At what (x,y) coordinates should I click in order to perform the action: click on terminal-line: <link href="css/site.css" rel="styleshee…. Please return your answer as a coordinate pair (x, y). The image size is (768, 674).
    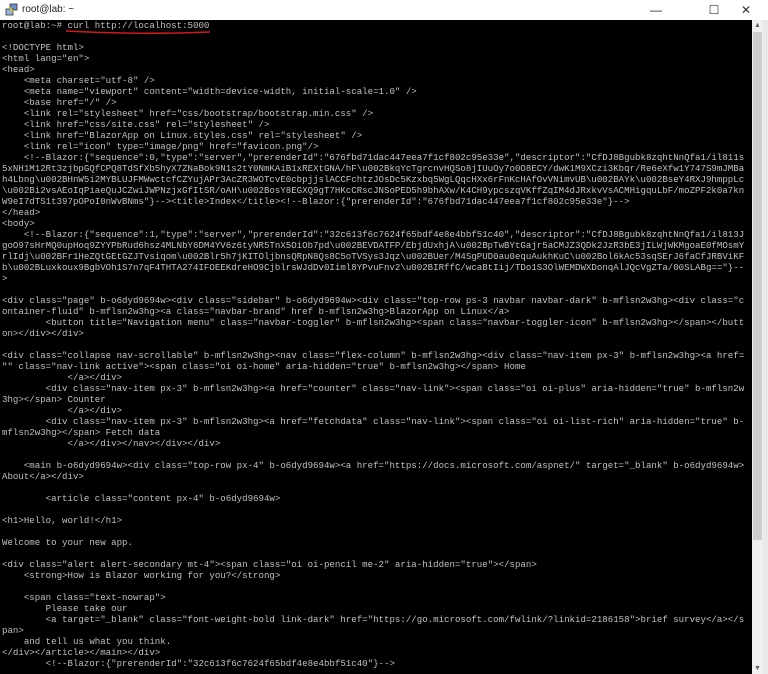
    Looking at the image, I should click on (136, 124).